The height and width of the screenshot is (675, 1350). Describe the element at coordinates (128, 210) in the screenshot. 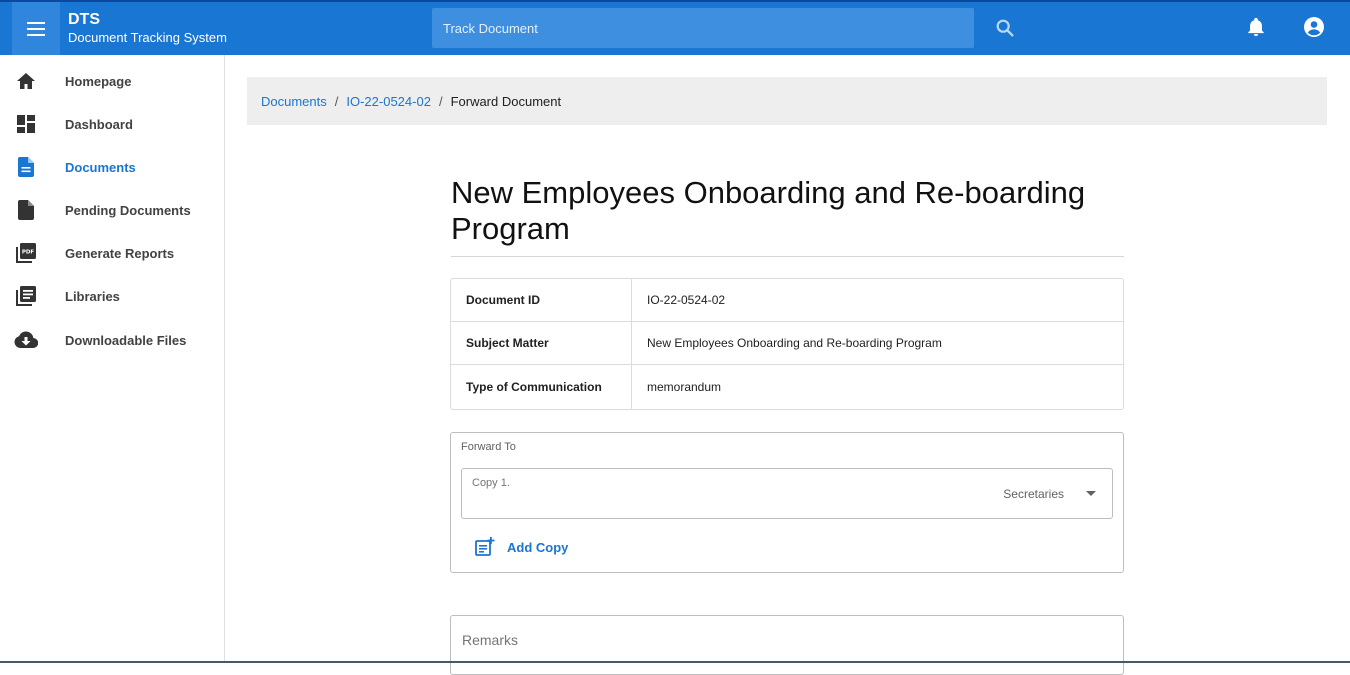

I see `sidebar-item-label: Pending Documents` at that location.